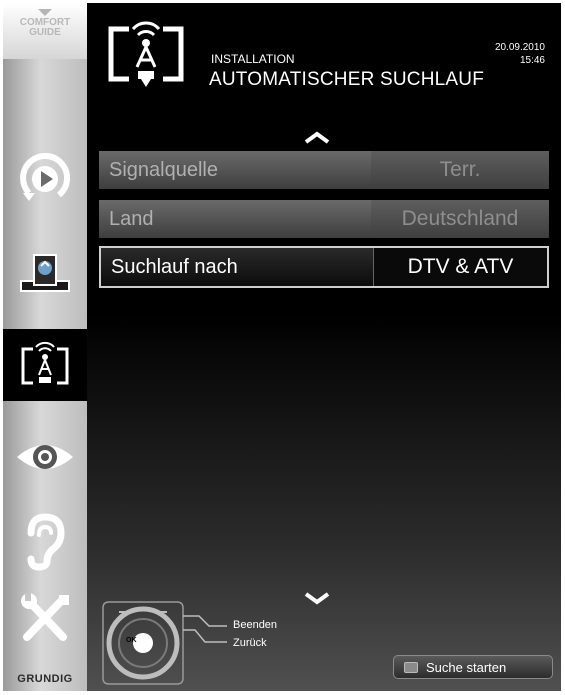 This screenshot has width=565, height=695. What do you see at coordinates (460, 267) in the screenshot?
I see `menu-value: DTV & ATV` at bounding box center [460, 267].